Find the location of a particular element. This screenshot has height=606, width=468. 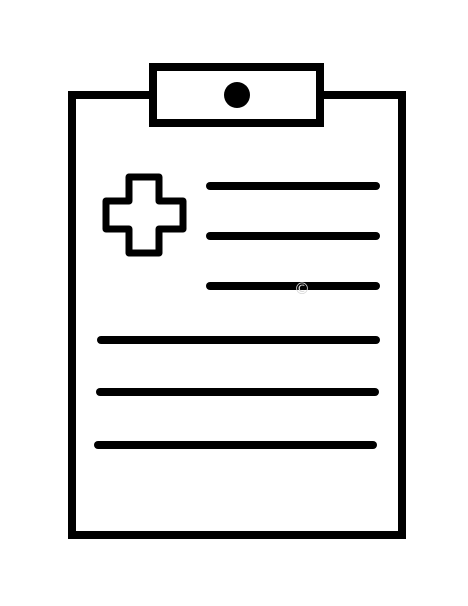

watermark-icon: © is located at coordinates (302, 288).